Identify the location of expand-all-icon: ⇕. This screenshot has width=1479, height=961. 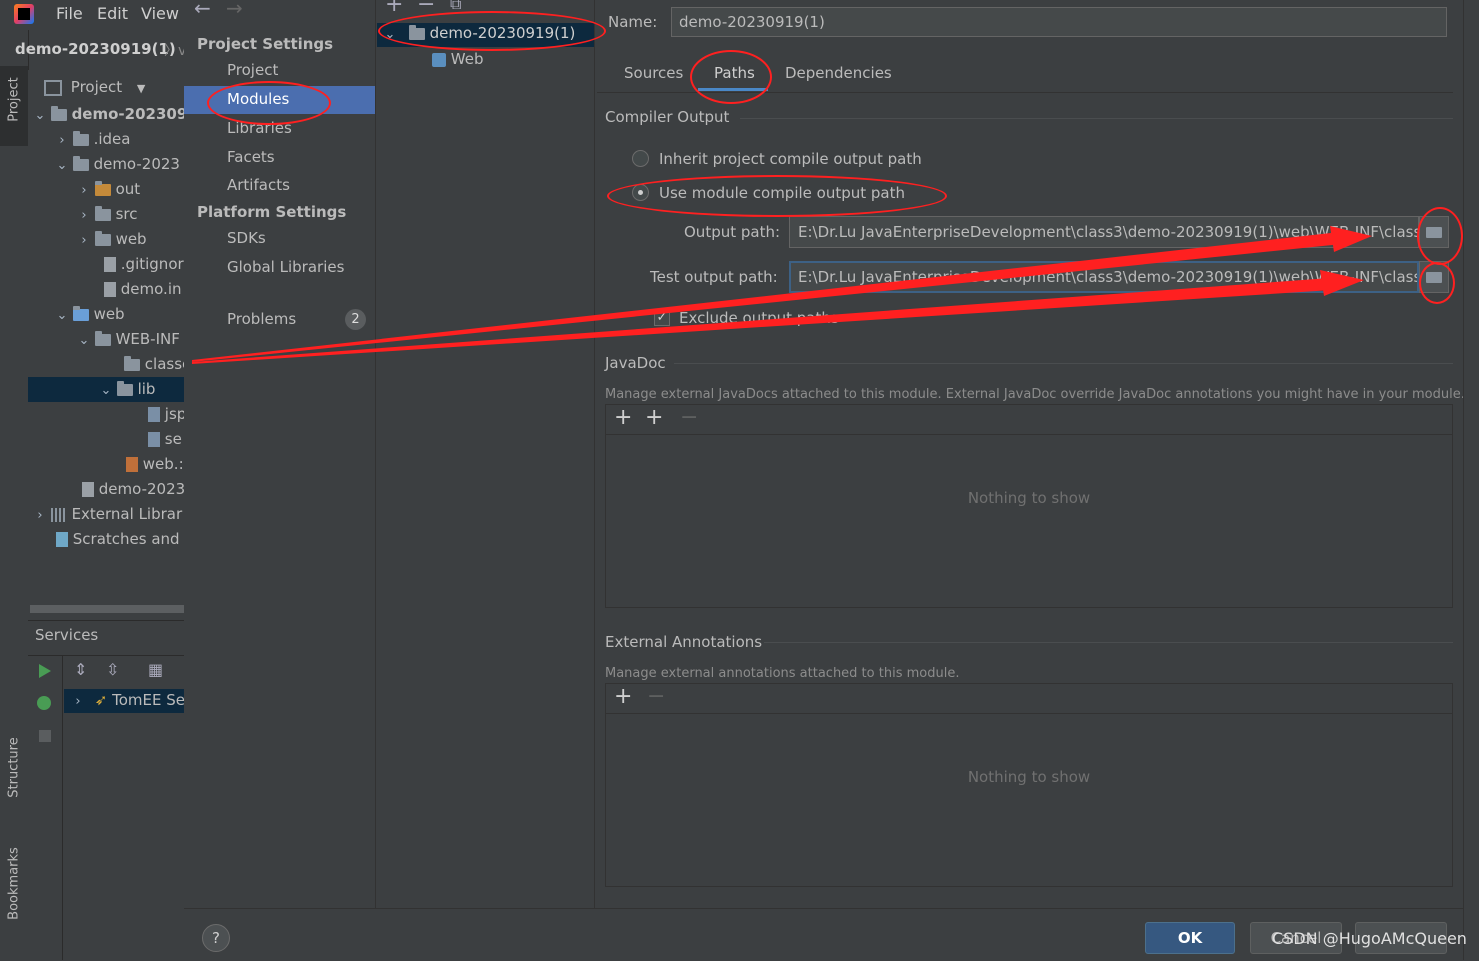
(80, 669).